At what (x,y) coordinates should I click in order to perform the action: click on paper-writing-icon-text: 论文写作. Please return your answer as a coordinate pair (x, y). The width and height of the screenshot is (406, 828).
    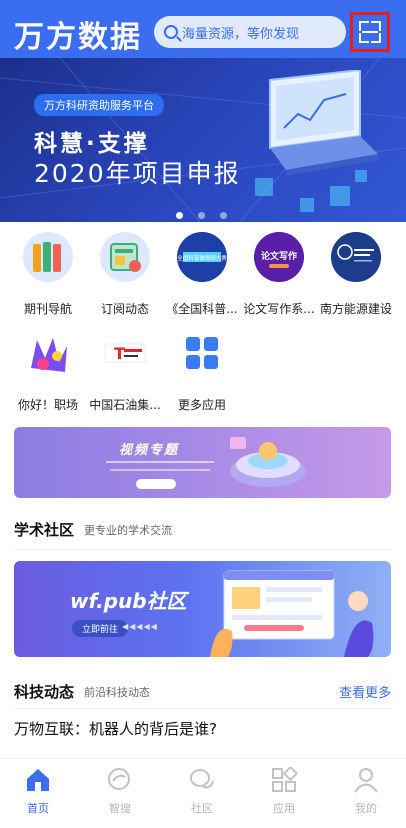
    Looking at the image, I should click on (279, 256).